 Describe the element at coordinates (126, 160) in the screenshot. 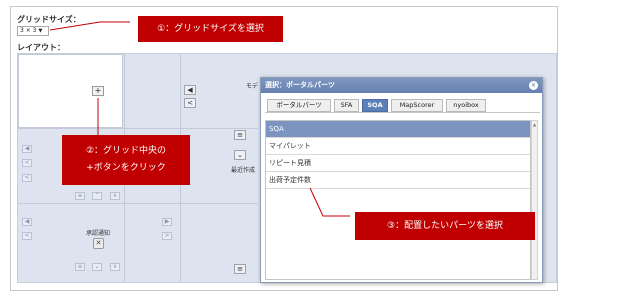

I see `annotation-step2: ②：グリッド中央の +ボタンをクリック` at that location.